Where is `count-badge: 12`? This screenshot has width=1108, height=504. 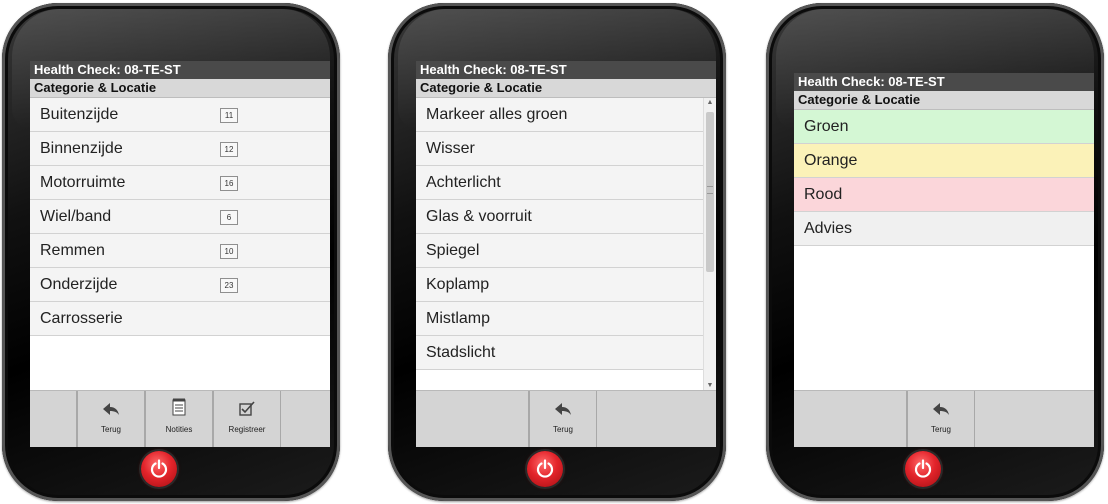 count-badge: 12 is located at coordinates (229, 149).